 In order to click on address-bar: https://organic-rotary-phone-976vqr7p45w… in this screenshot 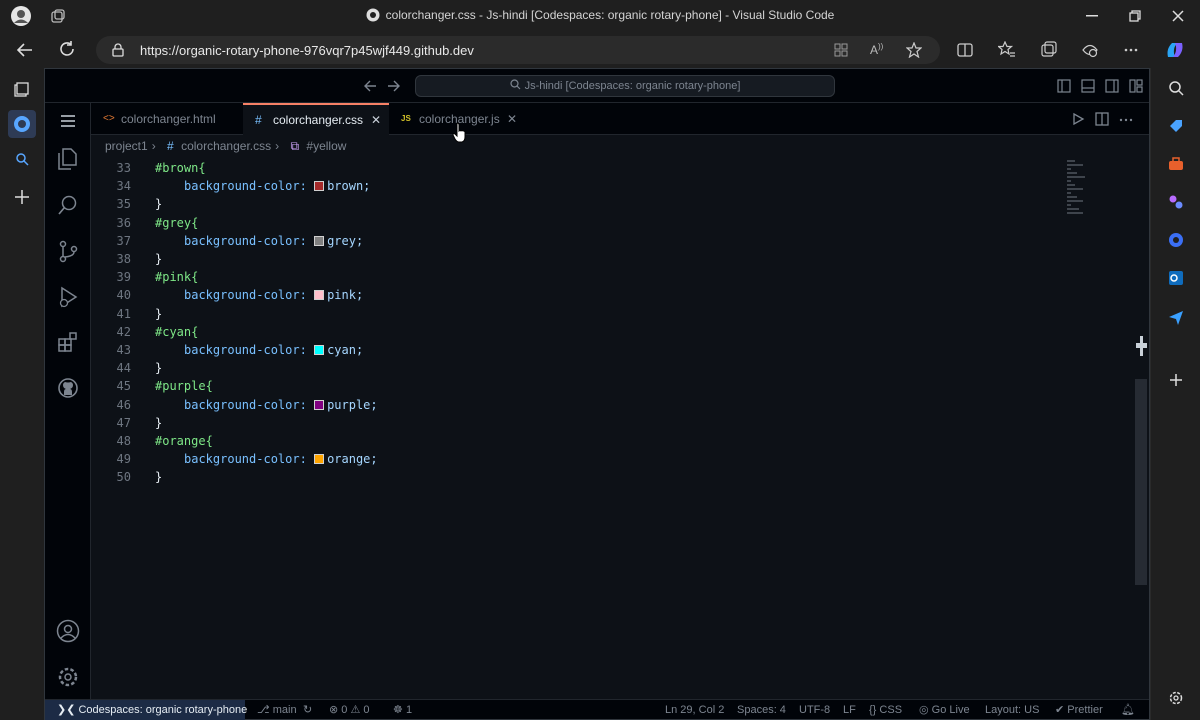, I will do `click(518, 50)`.